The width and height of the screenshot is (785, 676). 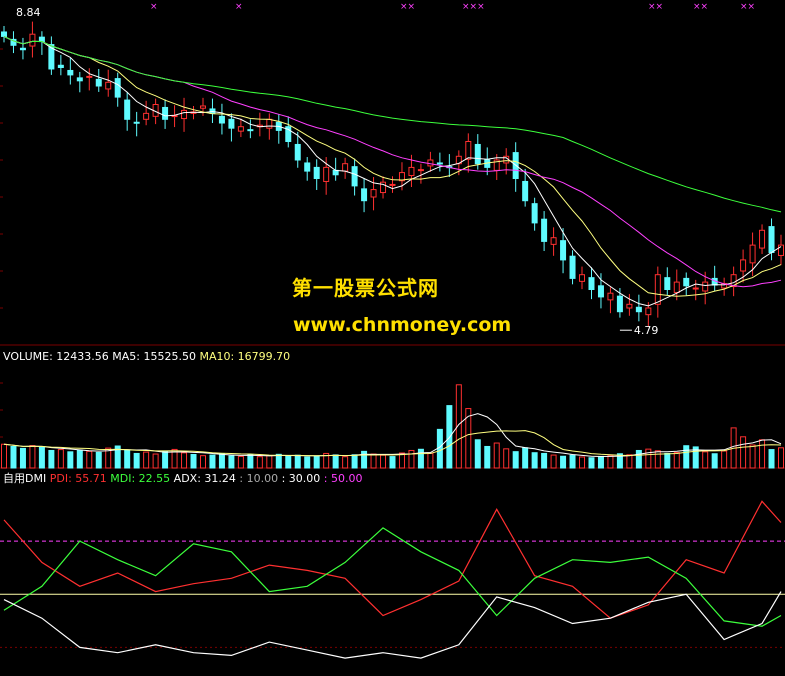 I want to click on max-price-label: 8.84, so click(x=28, y=12).